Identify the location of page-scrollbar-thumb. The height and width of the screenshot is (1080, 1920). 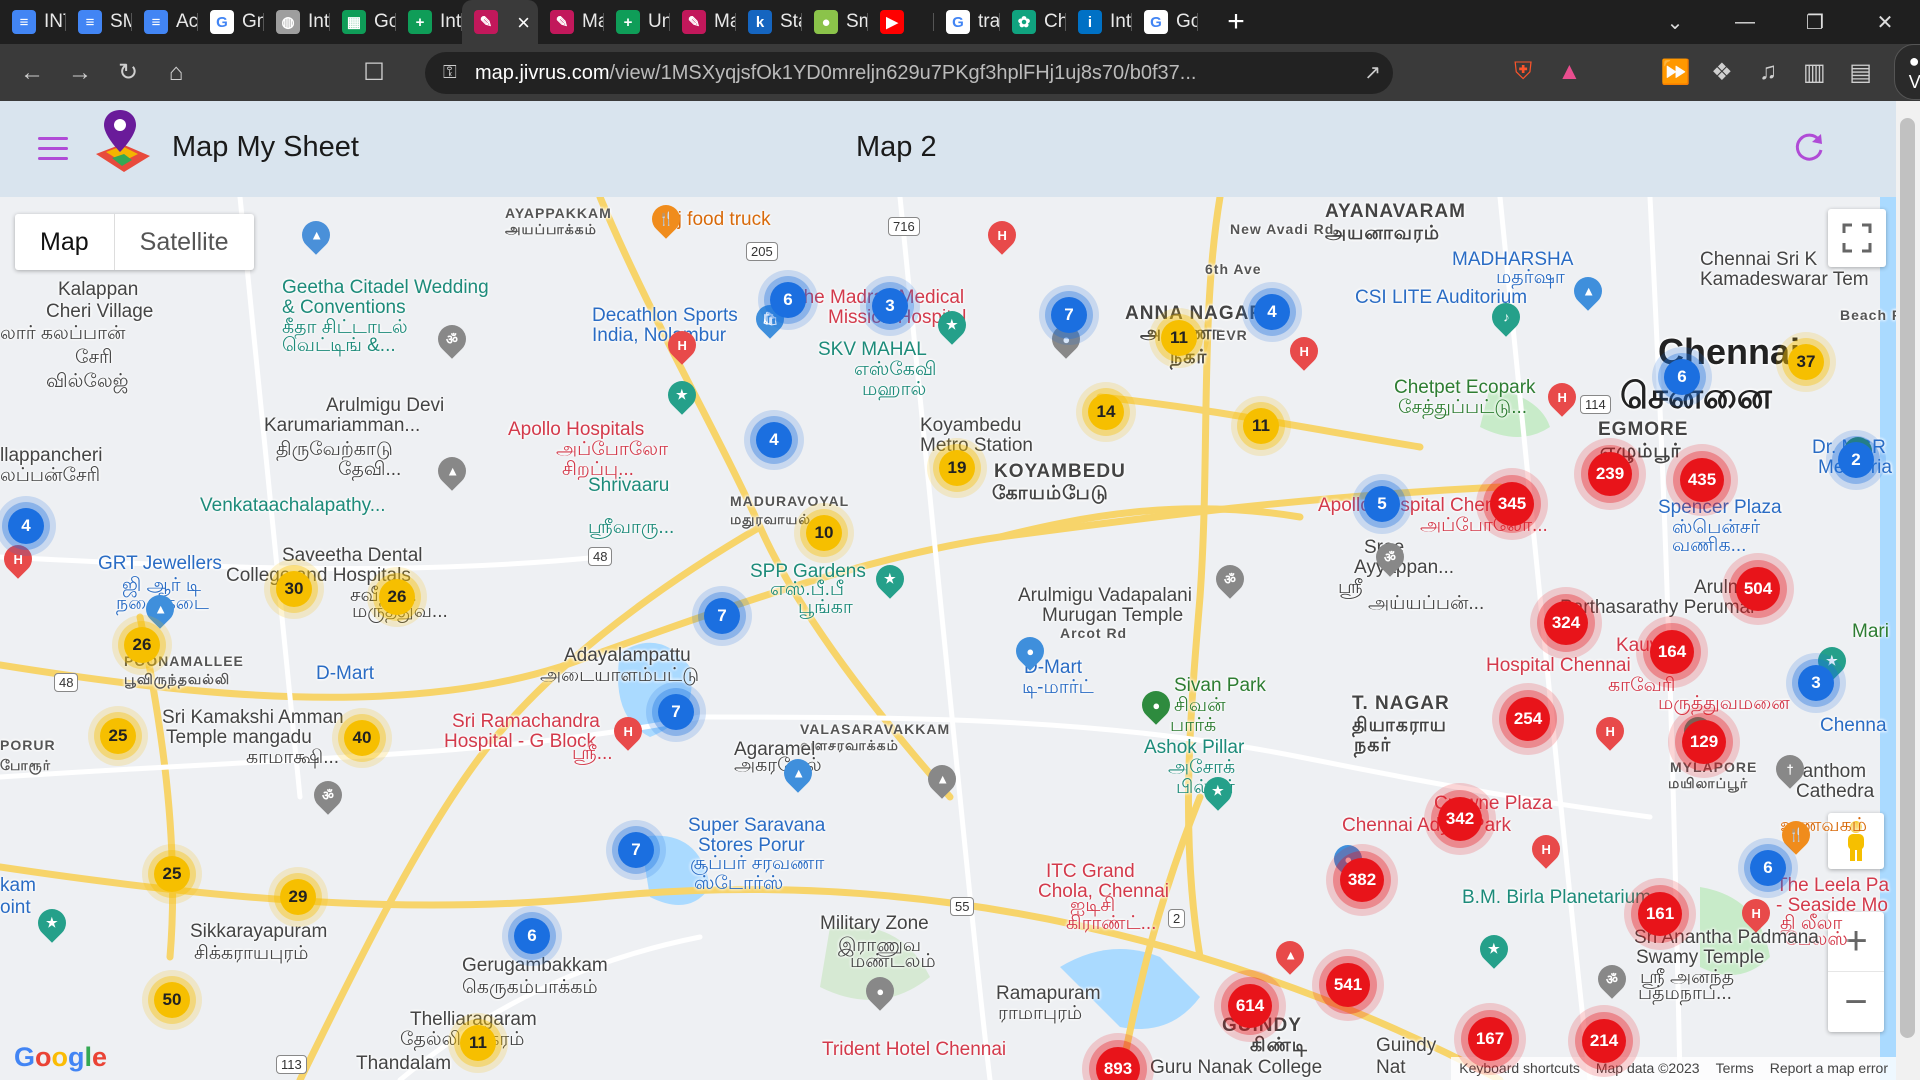
(1907, 578).